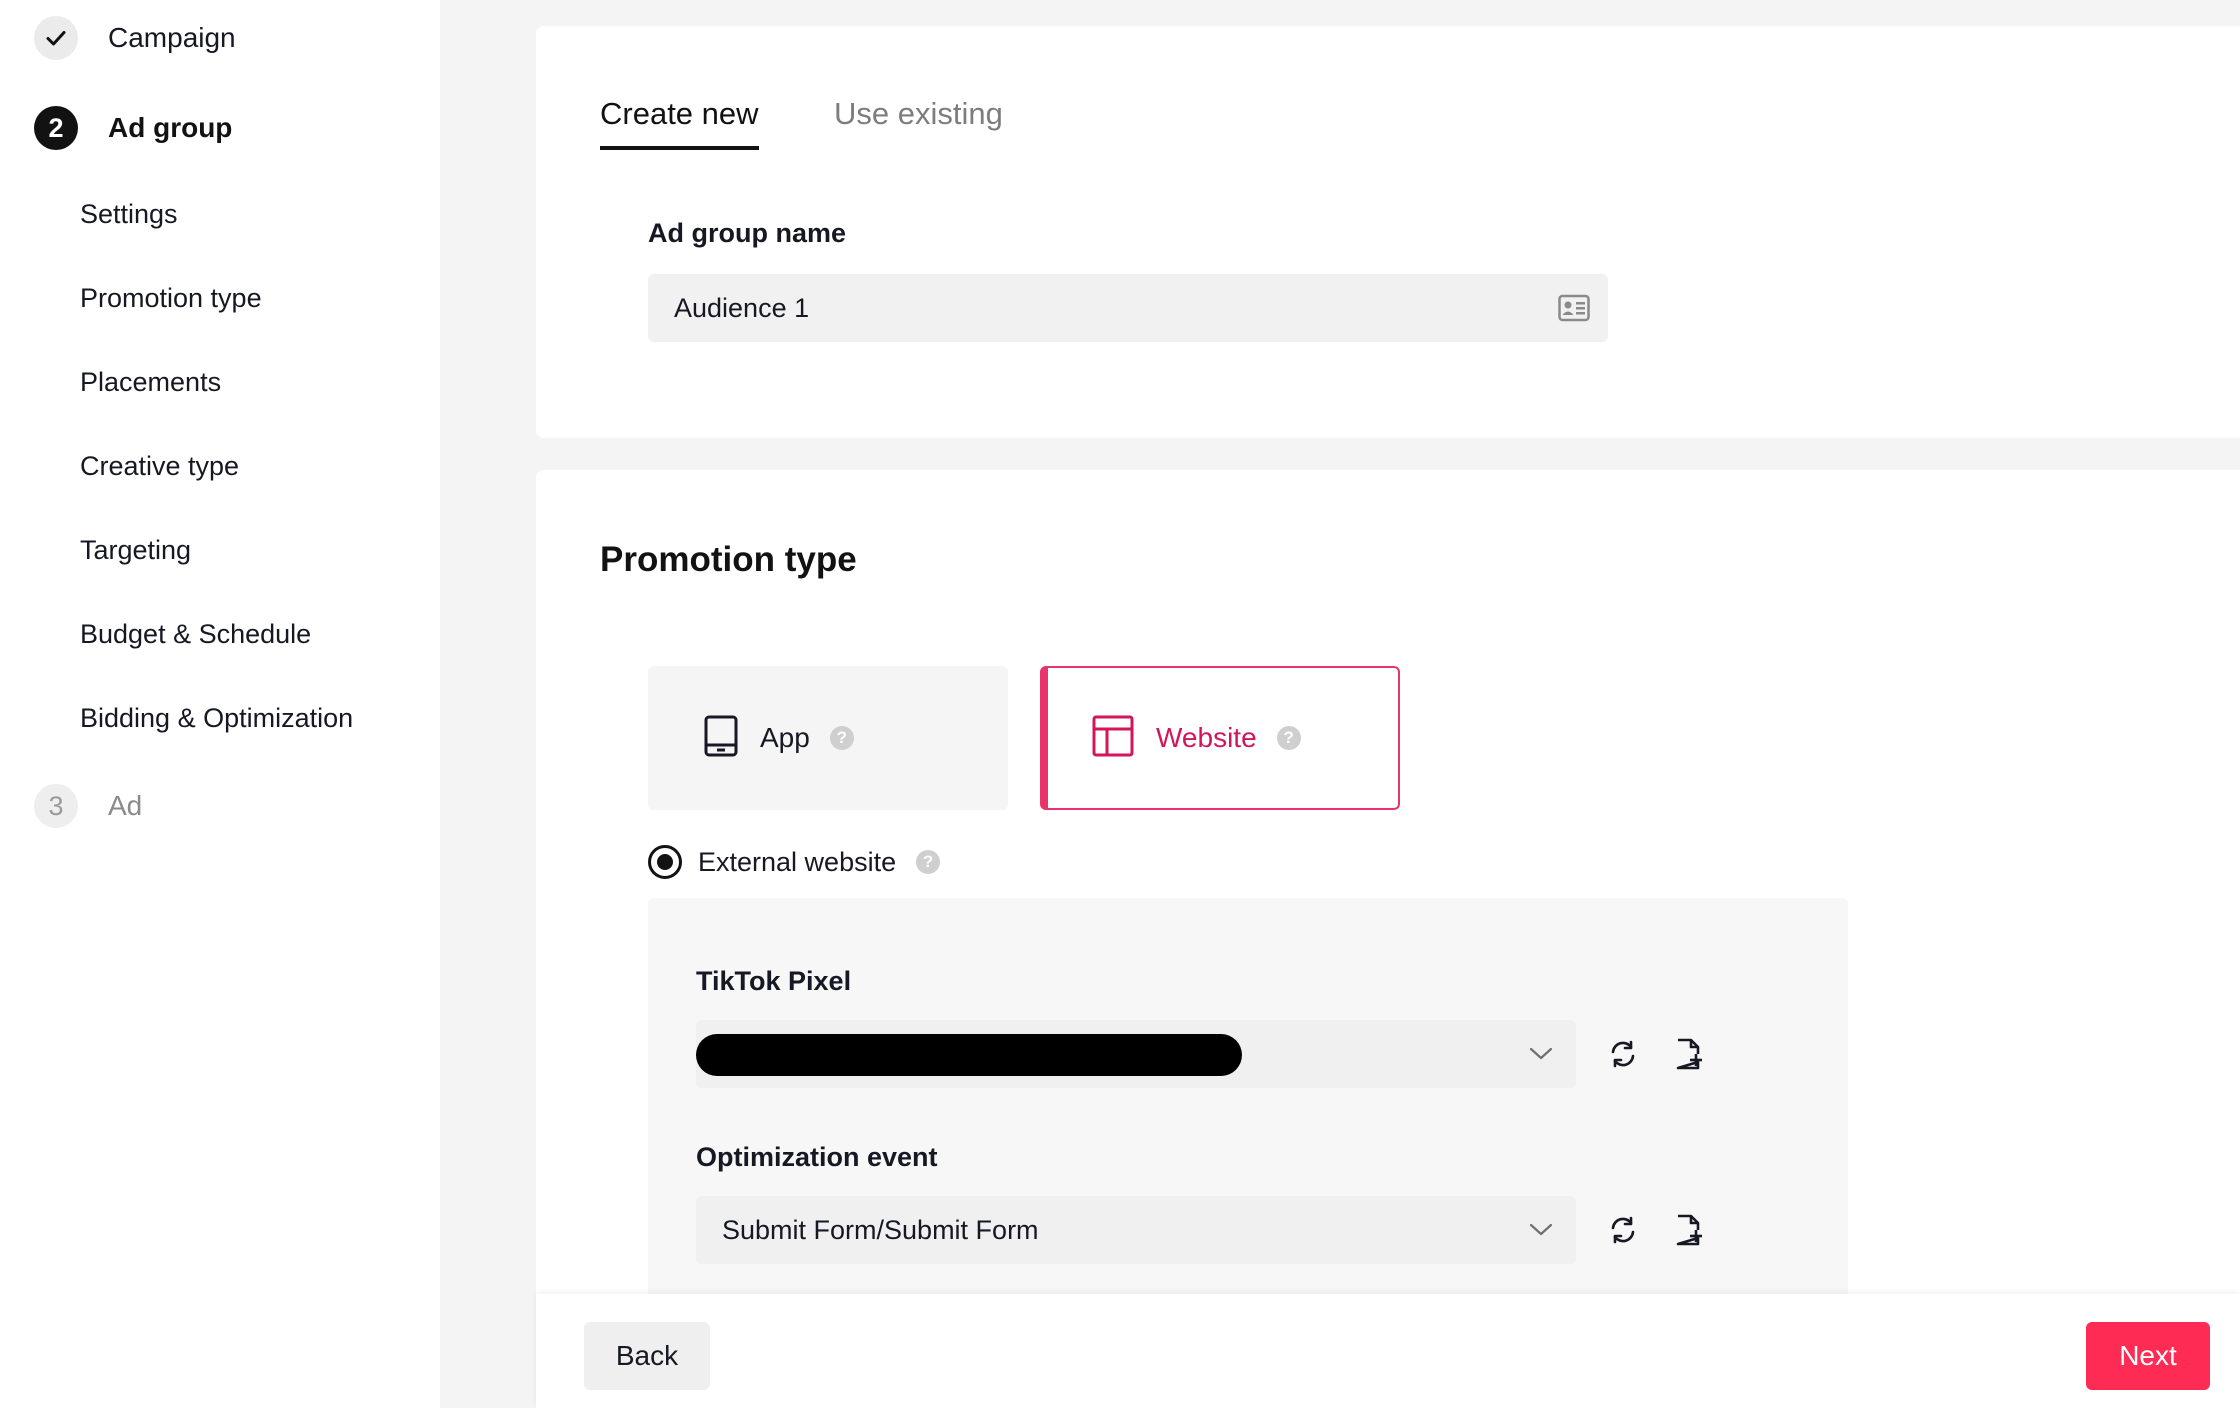  Describe the element at coordinates (728, 559) in the screenshot. I see `promotion-type-title: Promotion type` at that location.